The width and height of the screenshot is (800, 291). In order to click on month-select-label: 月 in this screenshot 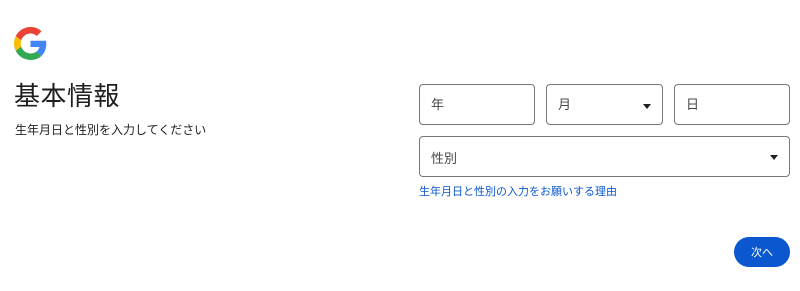, I will do `click(565, 105)`.